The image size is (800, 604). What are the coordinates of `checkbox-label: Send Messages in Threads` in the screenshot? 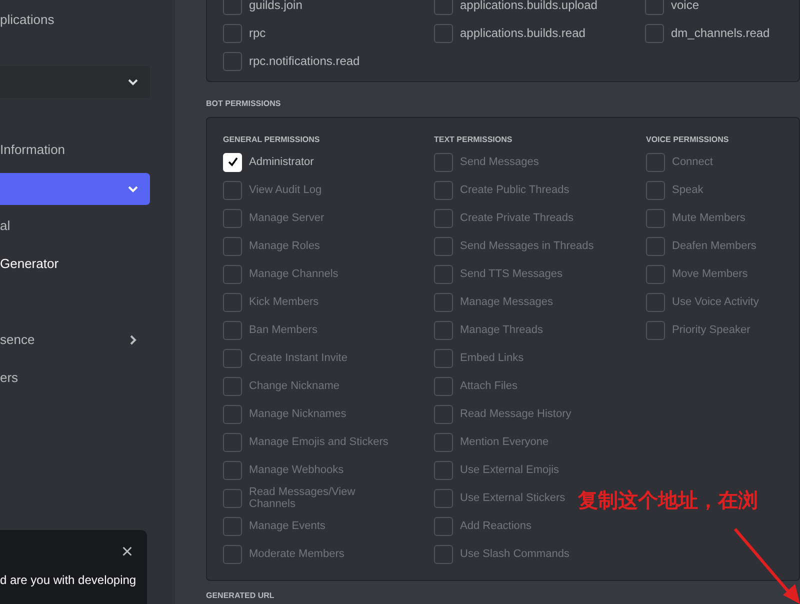 It's located at (527, 246).